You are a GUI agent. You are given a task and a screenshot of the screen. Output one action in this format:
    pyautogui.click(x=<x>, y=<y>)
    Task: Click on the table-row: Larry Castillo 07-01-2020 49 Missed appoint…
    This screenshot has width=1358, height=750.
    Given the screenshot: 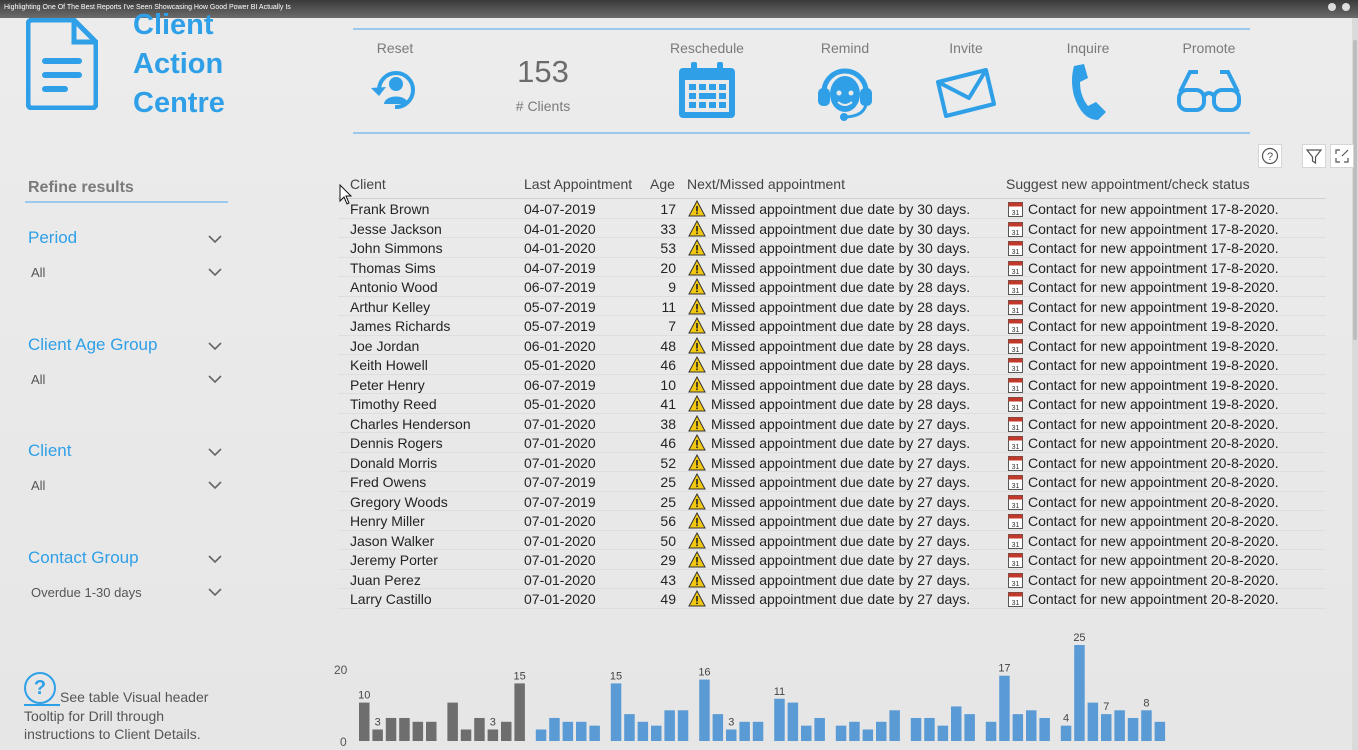 What is the action you would take?
    pyautogui.click(x=832, y=599)
    